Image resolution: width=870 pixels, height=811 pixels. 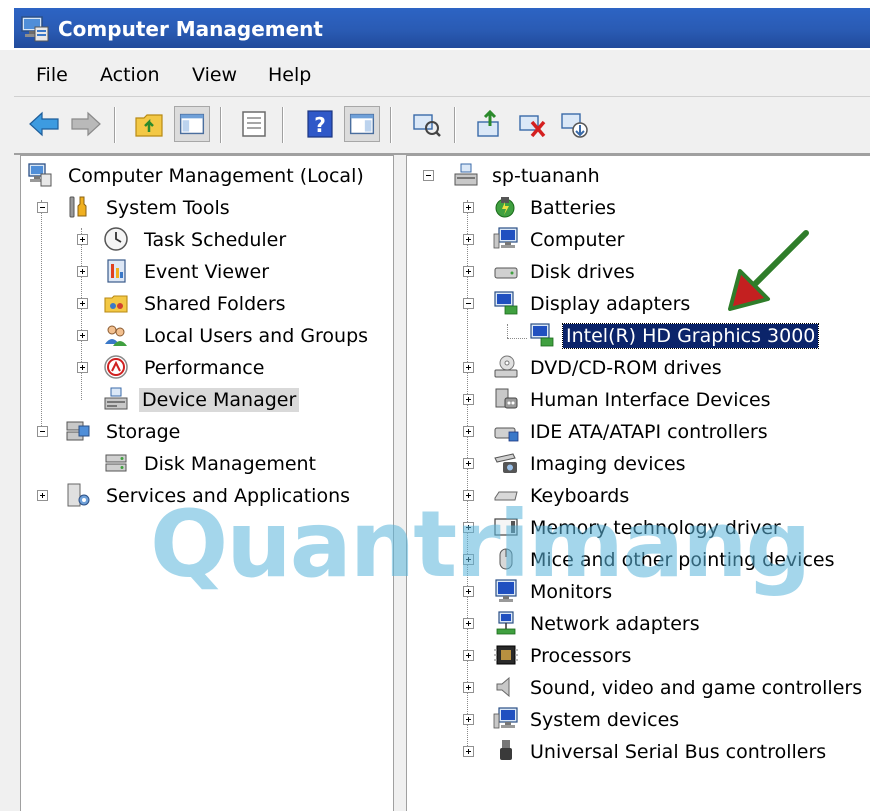 I want to click on device-category-label: Mice and other pointing devices, so click(x=682, y=560).